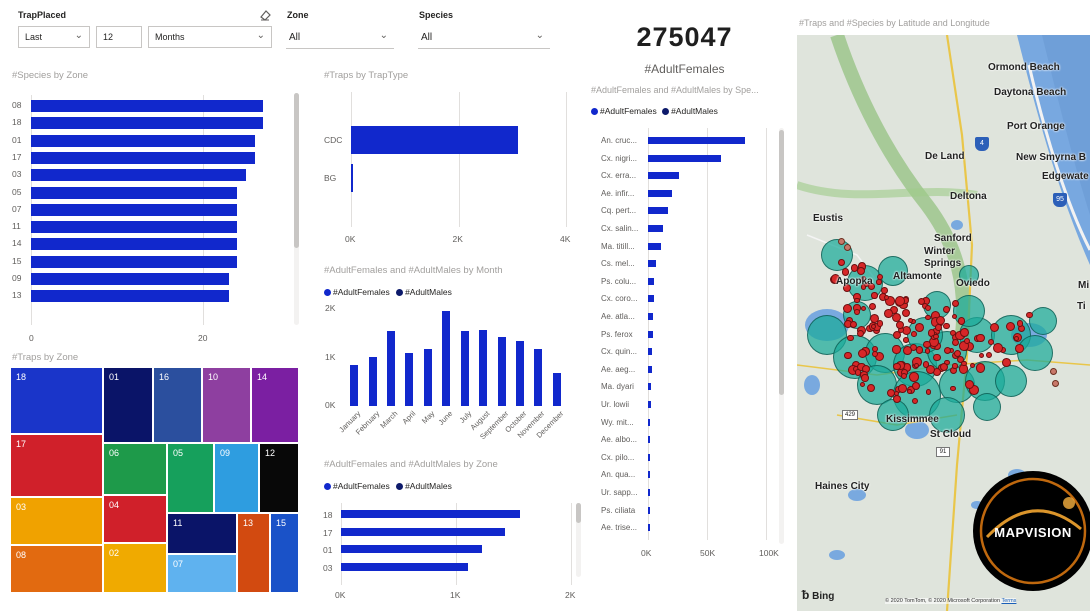 The image size is (1090, 611). Describe the element at coordinates (236, 478) in the screenshot. I see `treemap-tile: 09` at that location.